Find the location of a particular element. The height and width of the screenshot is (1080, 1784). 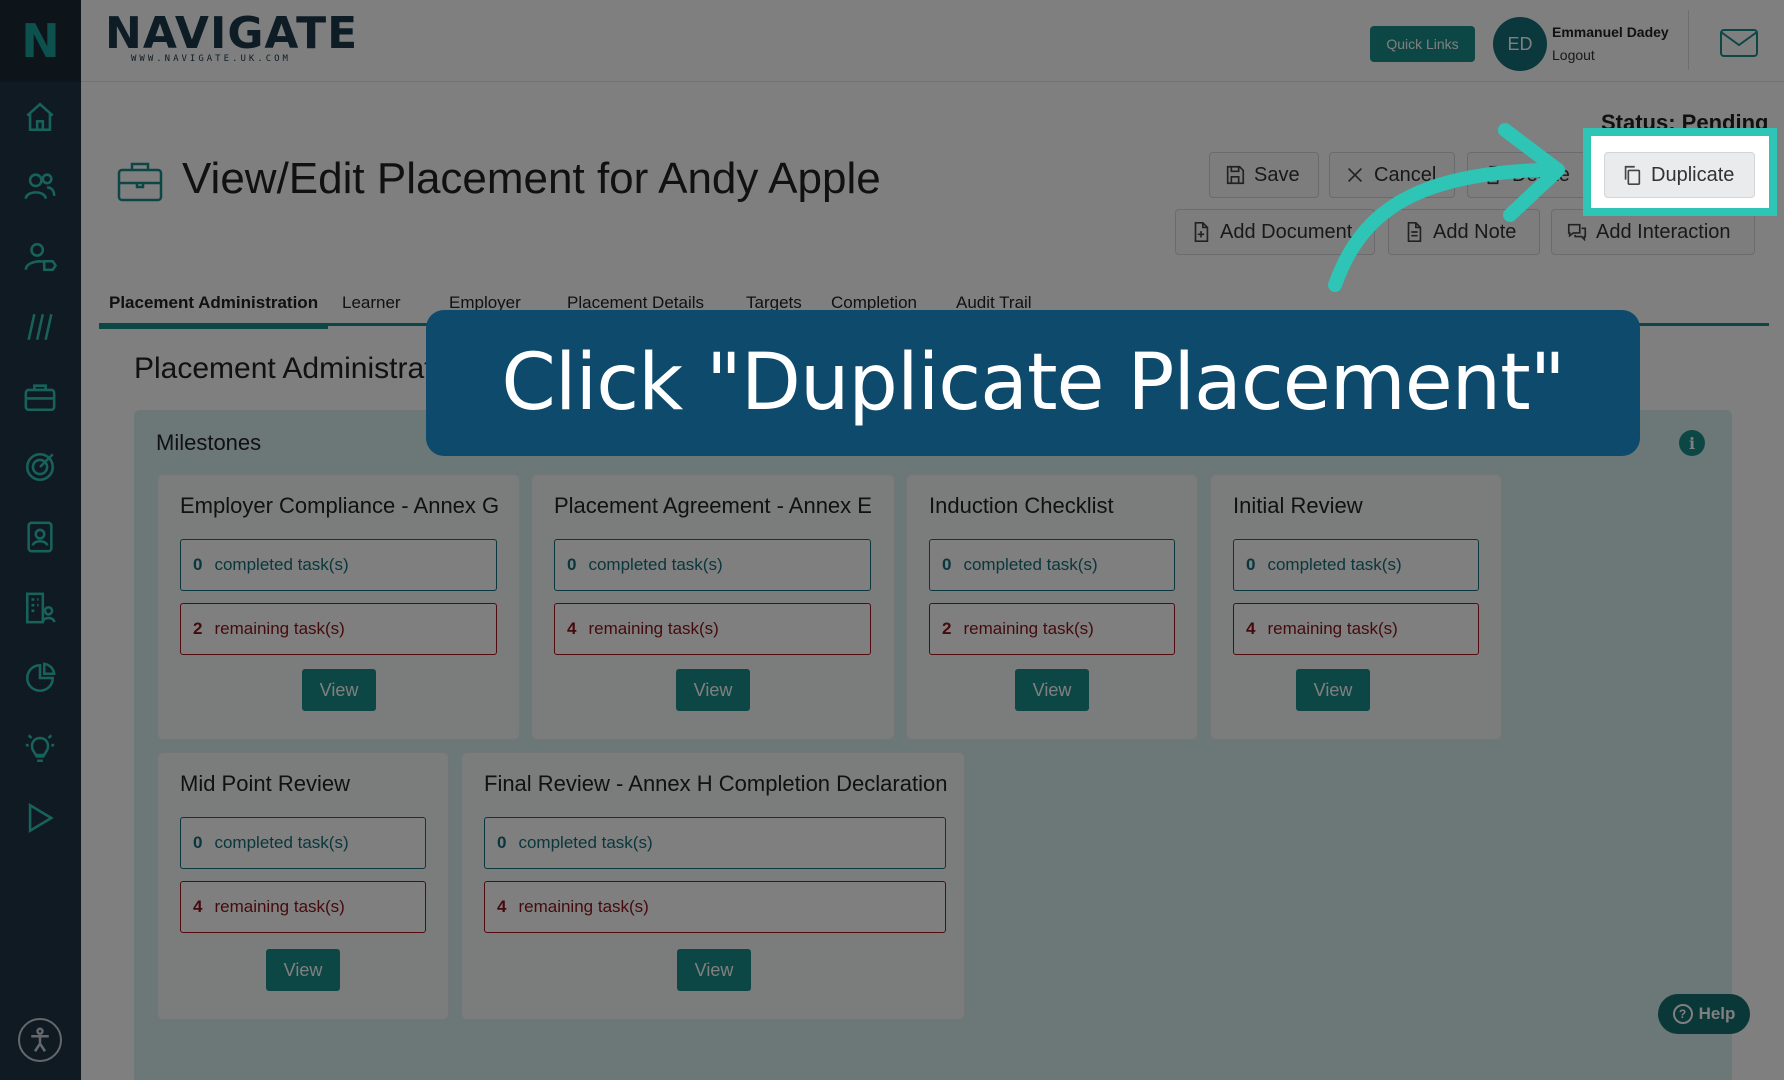

section-title: Placement Administration is located at coordinates (303, 368).